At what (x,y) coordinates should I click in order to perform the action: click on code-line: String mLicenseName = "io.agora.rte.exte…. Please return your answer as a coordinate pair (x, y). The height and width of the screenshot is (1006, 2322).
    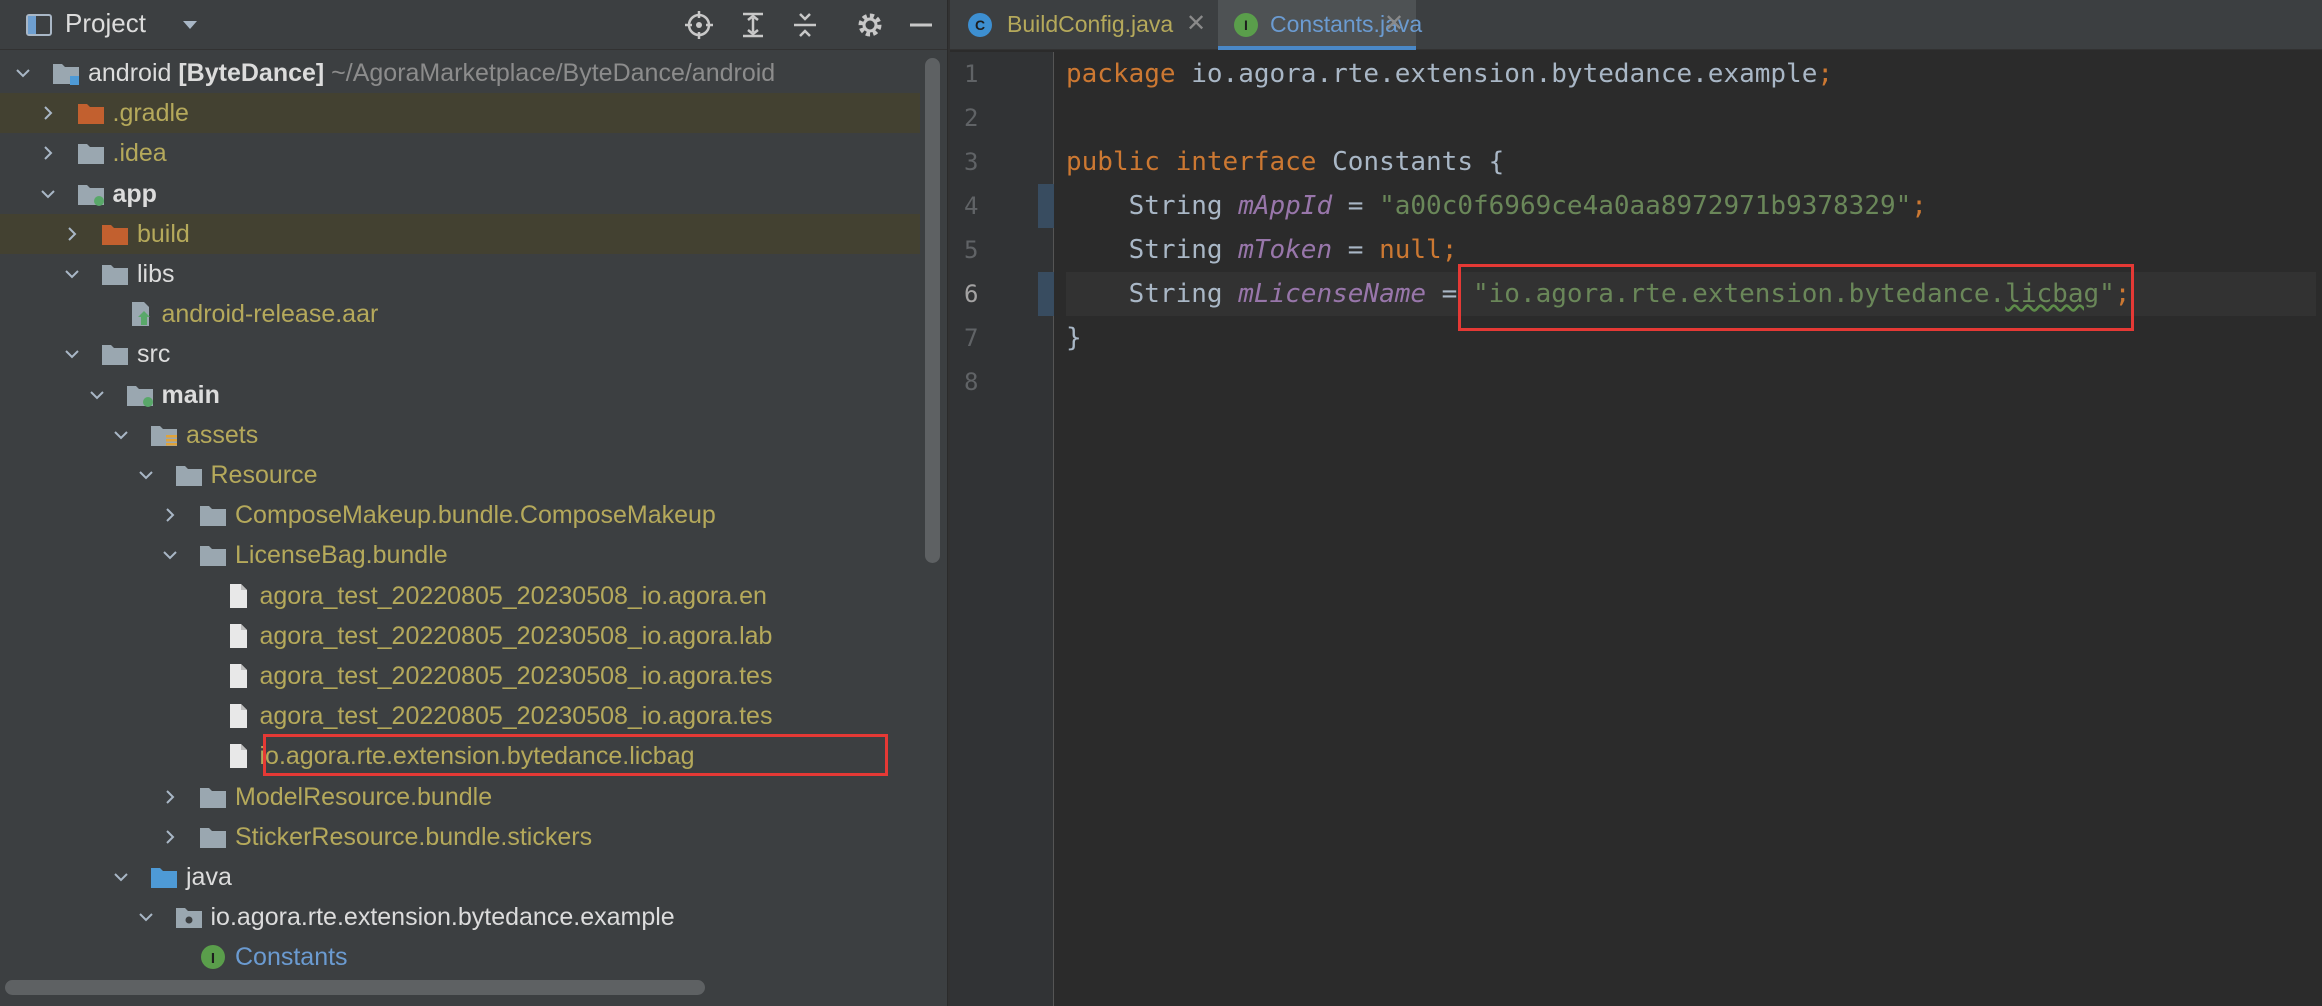
    Looking at the image, I should click on (1691, 294).